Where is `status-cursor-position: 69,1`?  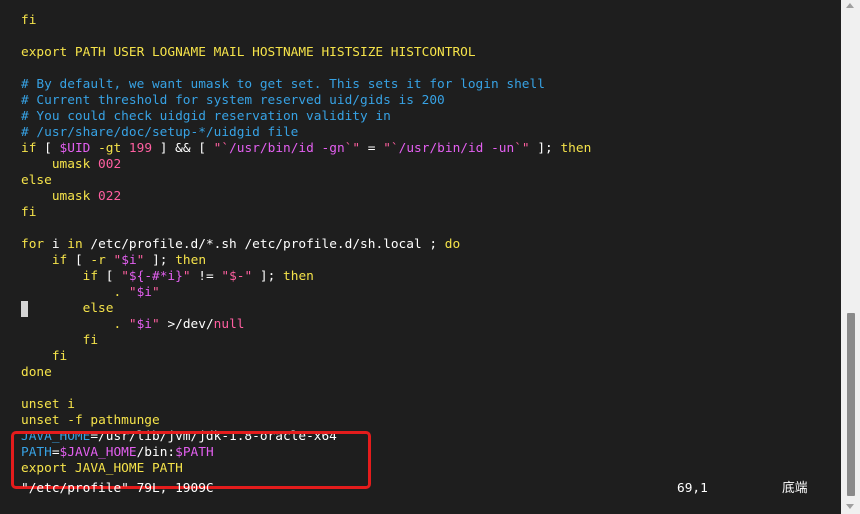
status-cursor-position: 69,1 is located at coordinates (692, 488).